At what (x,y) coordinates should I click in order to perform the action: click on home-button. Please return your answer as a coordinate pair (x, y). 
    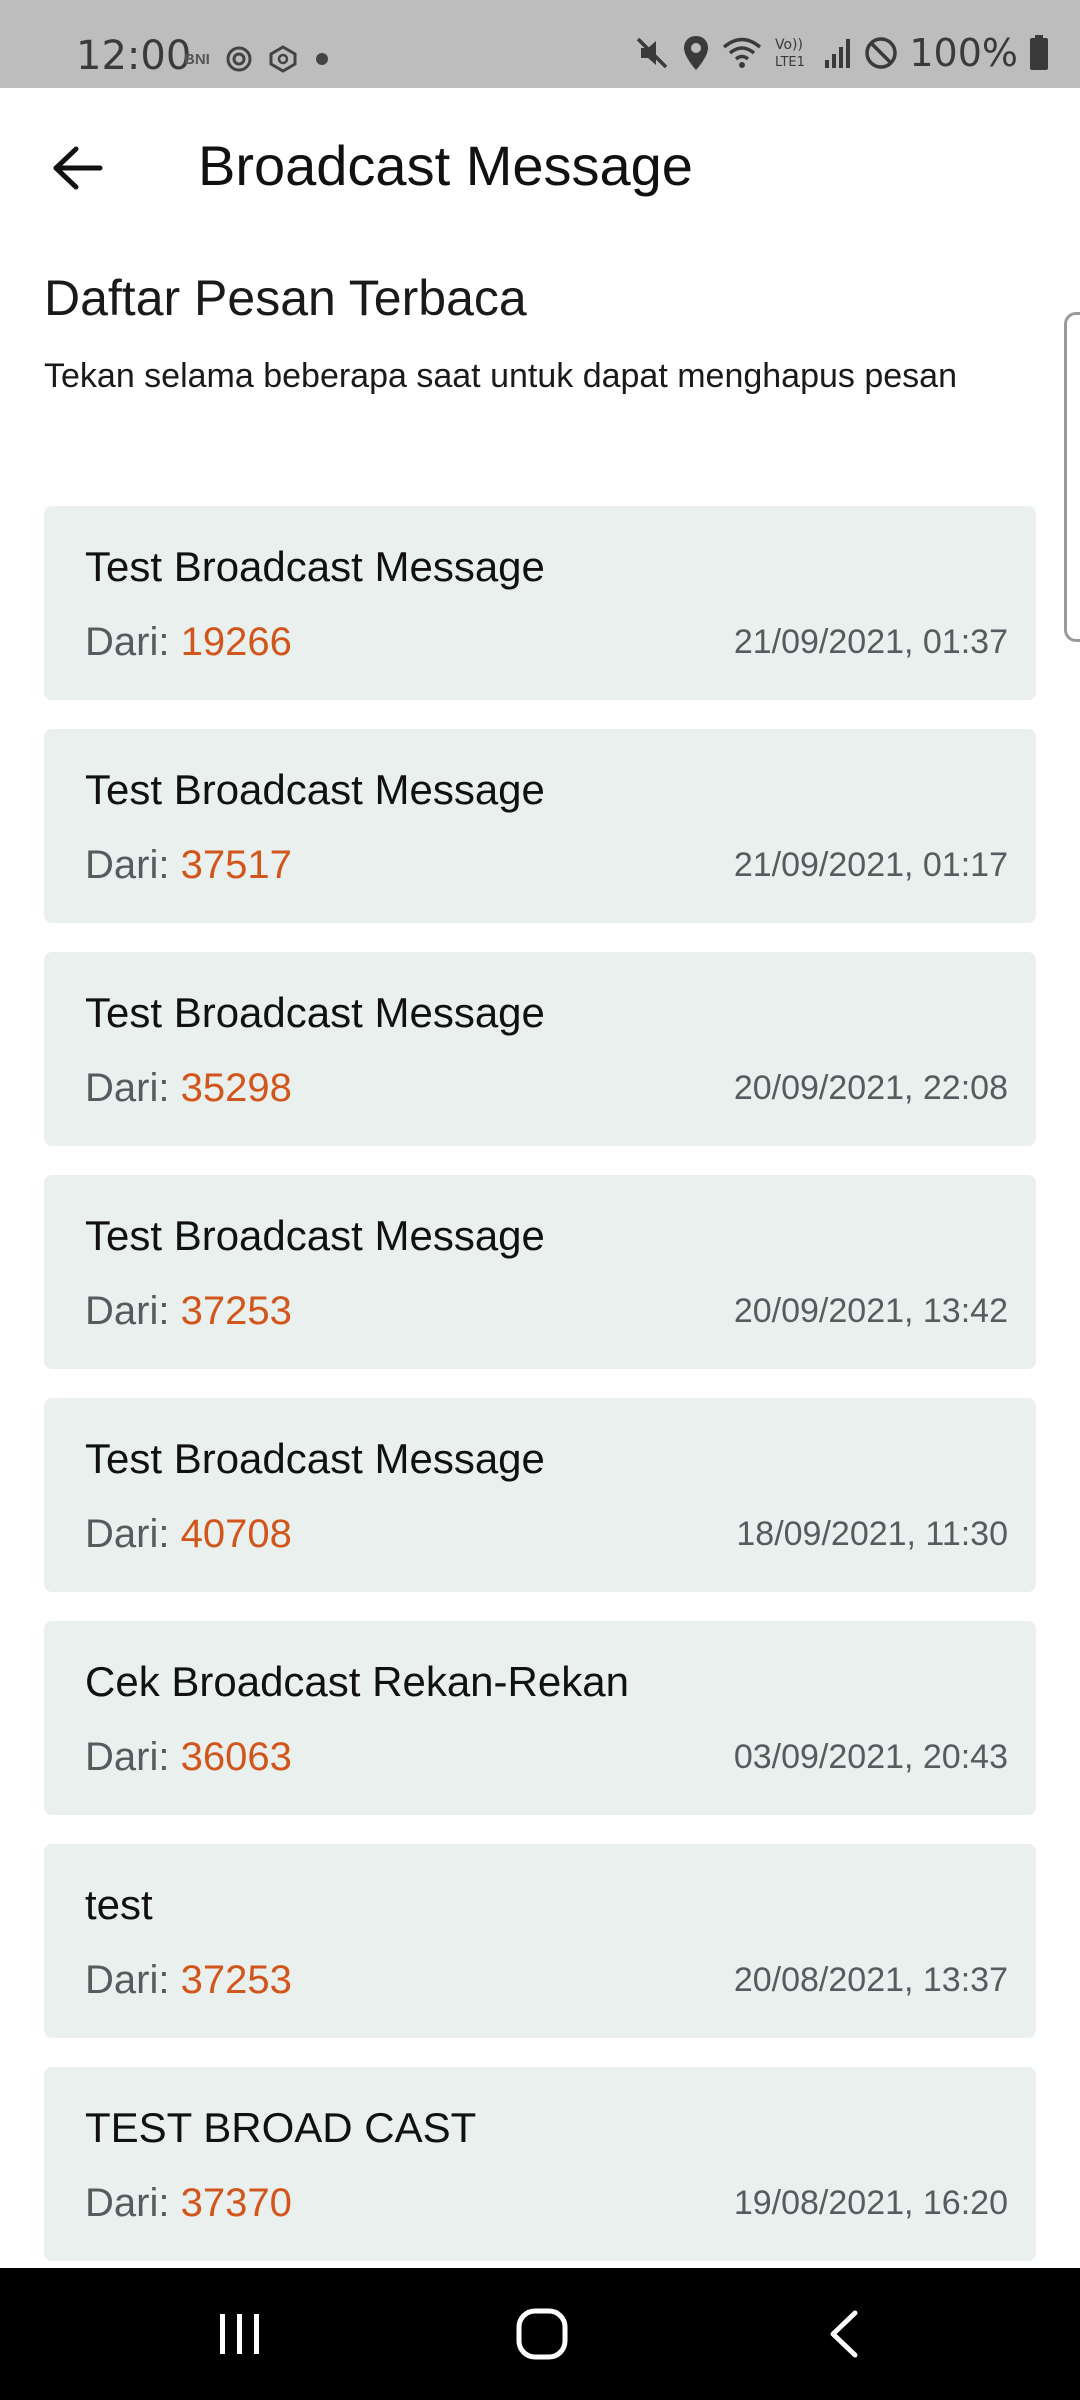
    Looking at the image, I should click on (542, 2334).